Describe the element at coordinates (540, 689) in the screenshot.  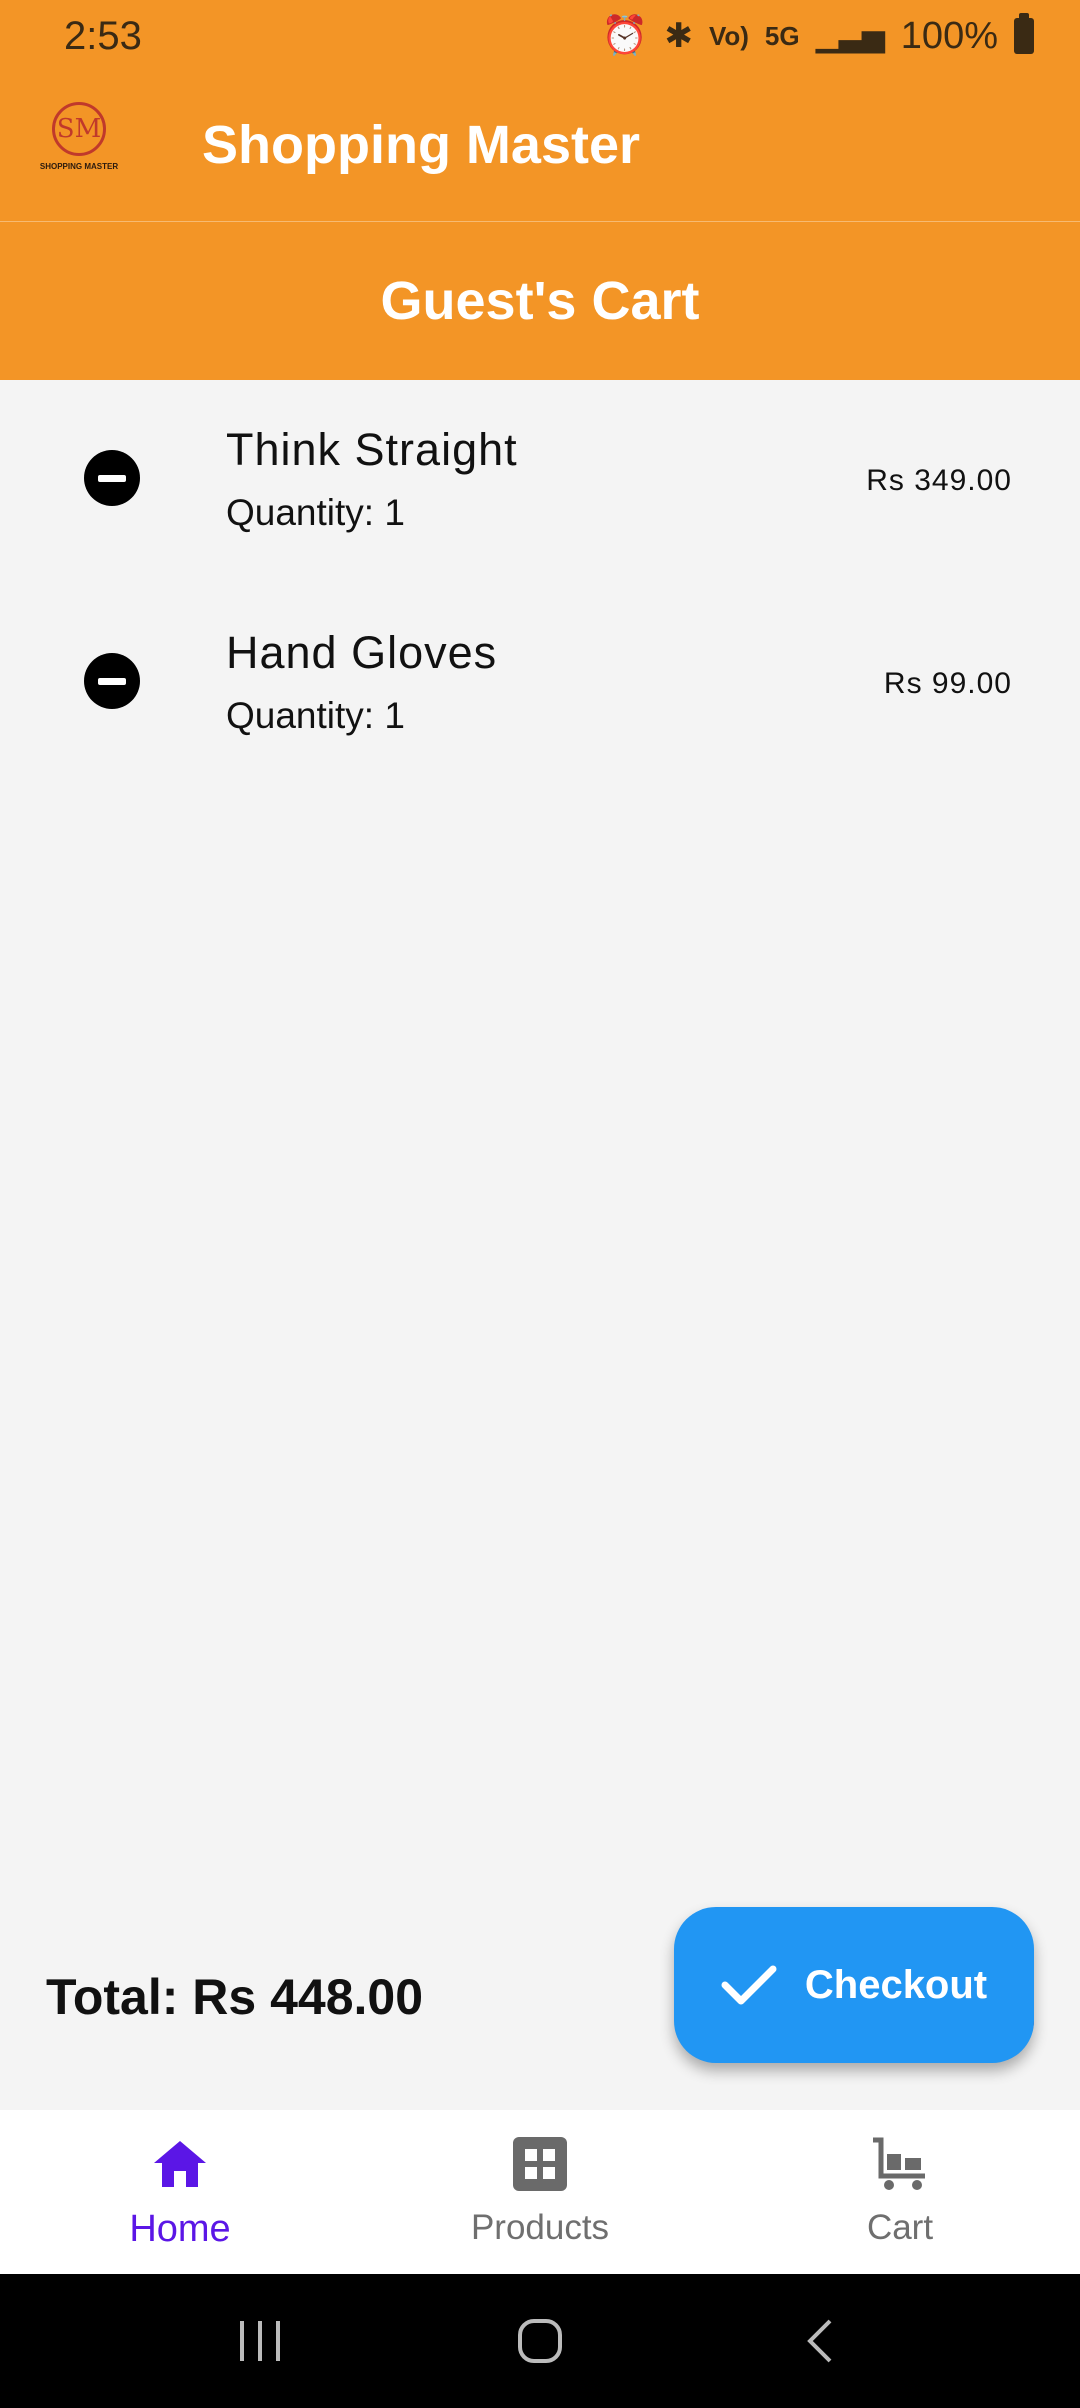
I see `cart-item: Hand Gloves Quantity: 1 Rs 99.00` at that location.